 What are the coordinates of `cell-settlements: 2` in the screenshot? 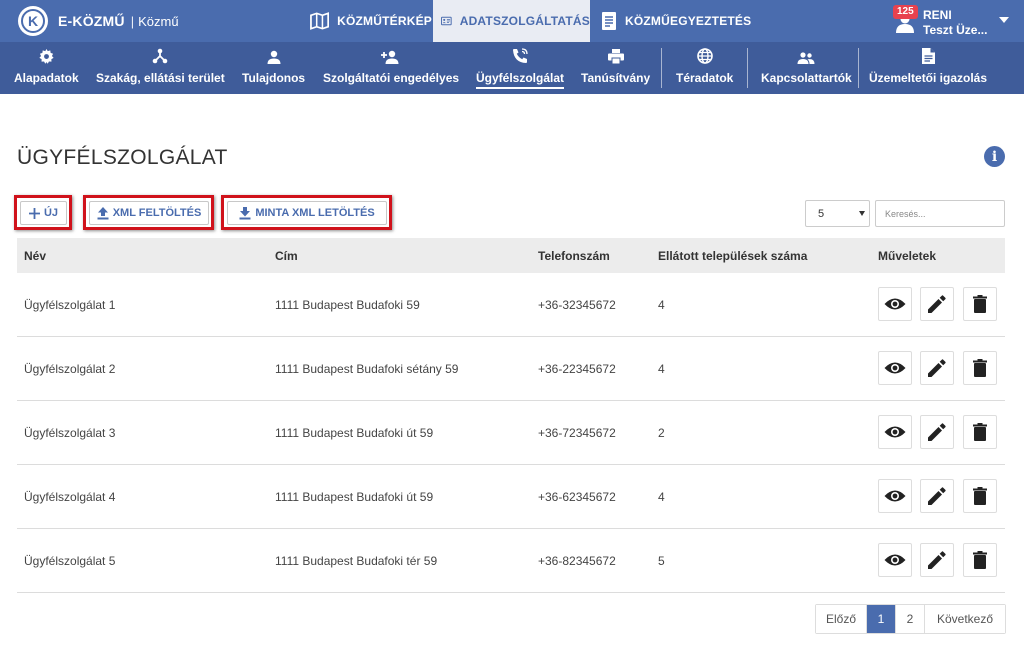 It's located at (661, 433).